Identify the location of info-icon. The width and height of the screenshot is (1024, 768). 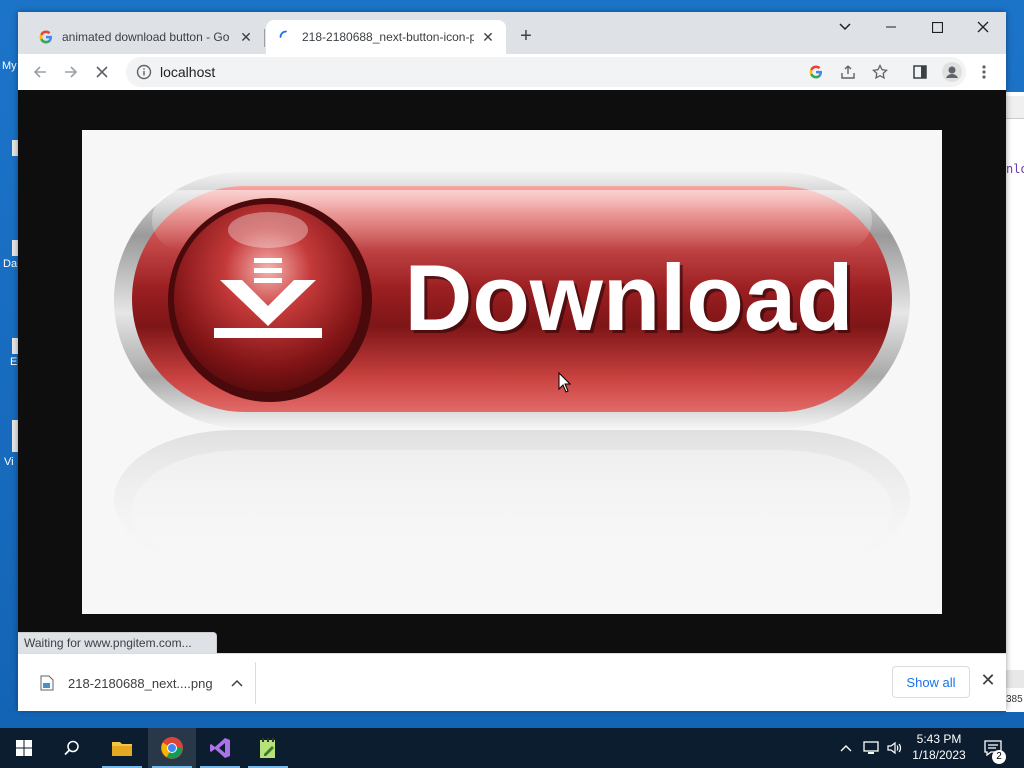
(144, 72).